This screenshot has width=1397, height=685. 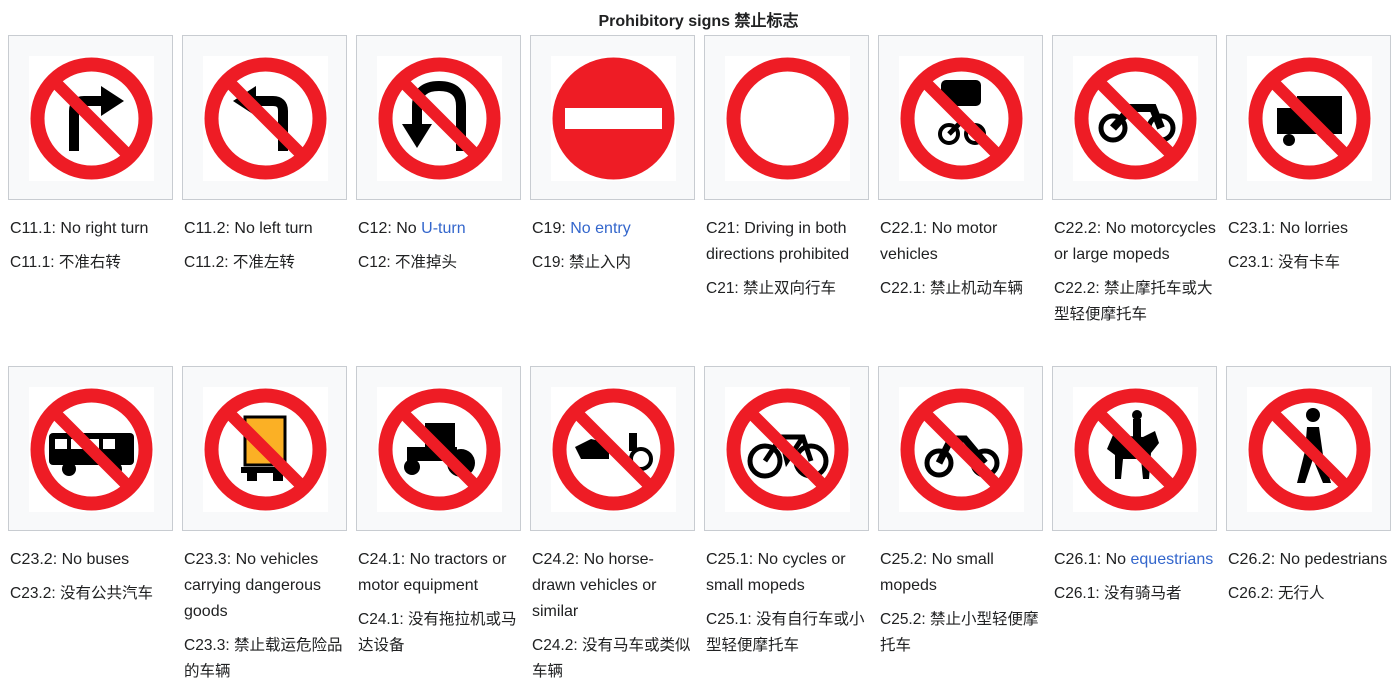 What do you see at coordinates (787, 573) in the screenshot?
I see `caption-english: C25.1: No cycles or small mopeds` at bounding box center [787, 573].